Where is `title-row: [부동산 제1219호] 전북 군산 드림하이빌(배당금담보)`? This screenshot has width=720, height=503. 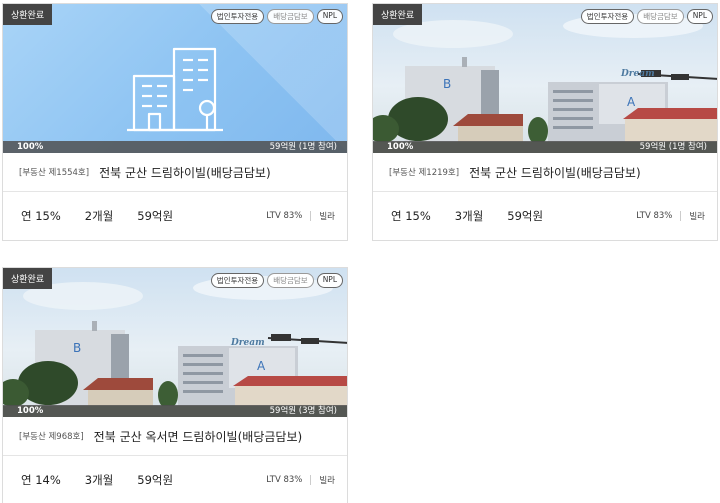
title-row: [부동산 제1219호] 전북 군산 드림하이빌(배당금담보) is located at coordinates (545, 172).